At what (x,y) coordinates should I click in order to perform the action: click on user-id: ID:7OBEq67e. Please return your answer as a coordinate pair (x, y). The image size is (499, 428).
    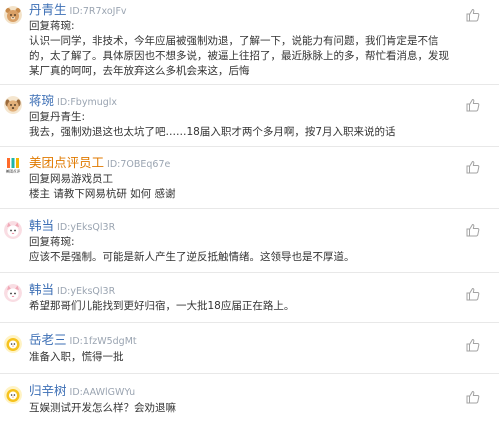
    Looking at the image, I should click on (139, 164).